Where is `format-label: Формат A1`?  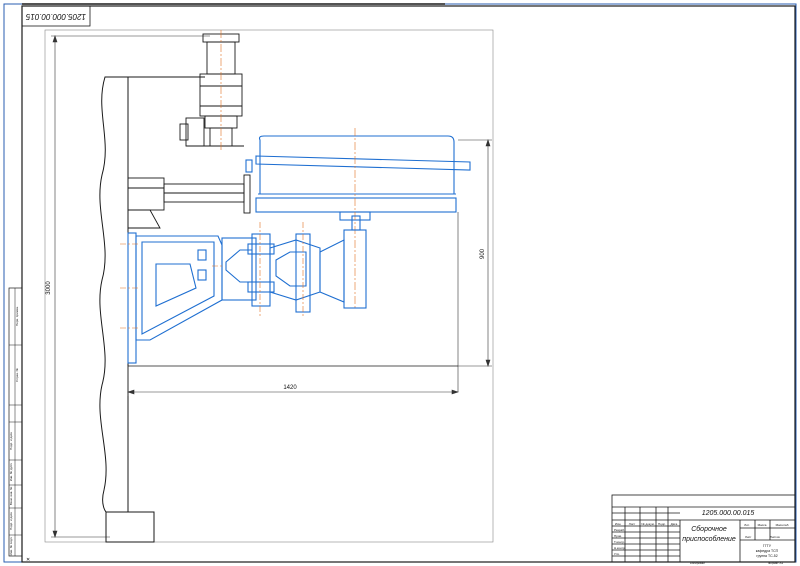 format-label: Формат A1 is located at coordinates (775, 563).